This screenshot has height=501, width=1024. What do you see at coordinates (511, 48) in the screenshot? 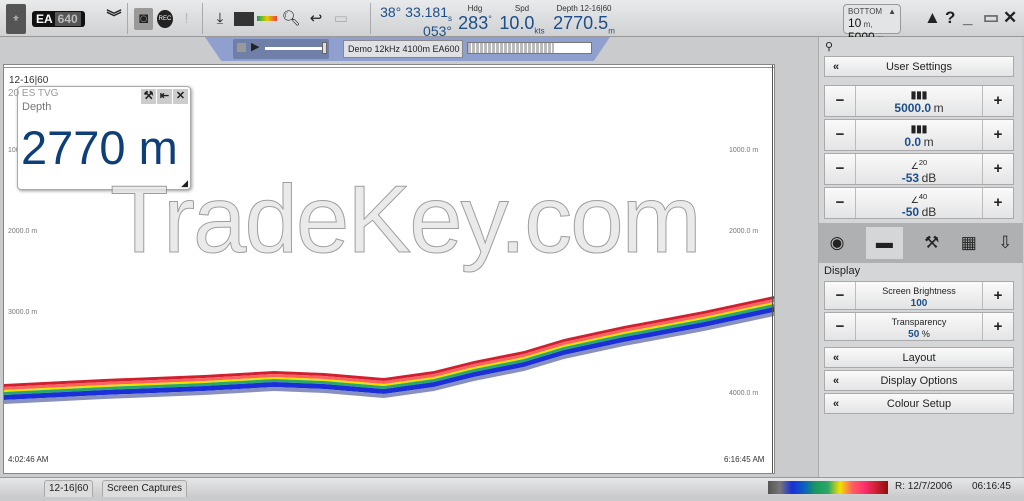
I see `replay-progress-fill` at bounding box center [511, 48].